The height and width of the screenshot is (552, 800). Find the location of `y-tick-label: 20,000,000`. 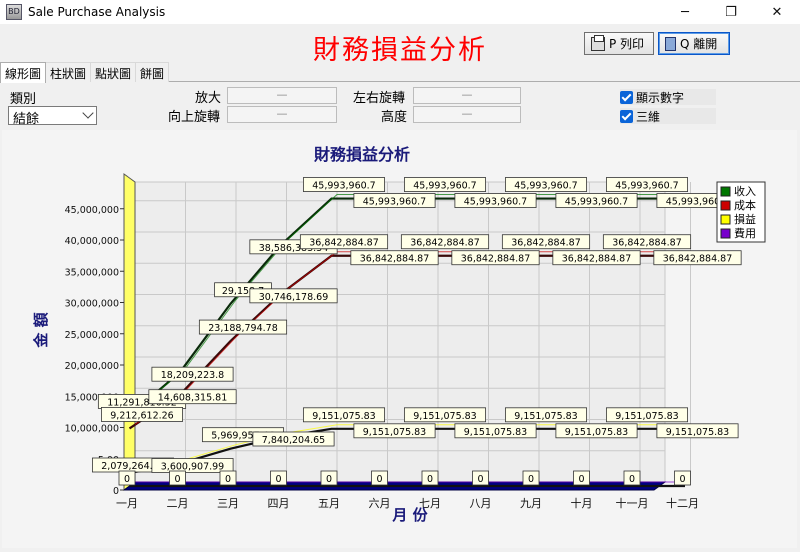

y-tick-label: 20,000,000 is located at coordinates (92, 366).